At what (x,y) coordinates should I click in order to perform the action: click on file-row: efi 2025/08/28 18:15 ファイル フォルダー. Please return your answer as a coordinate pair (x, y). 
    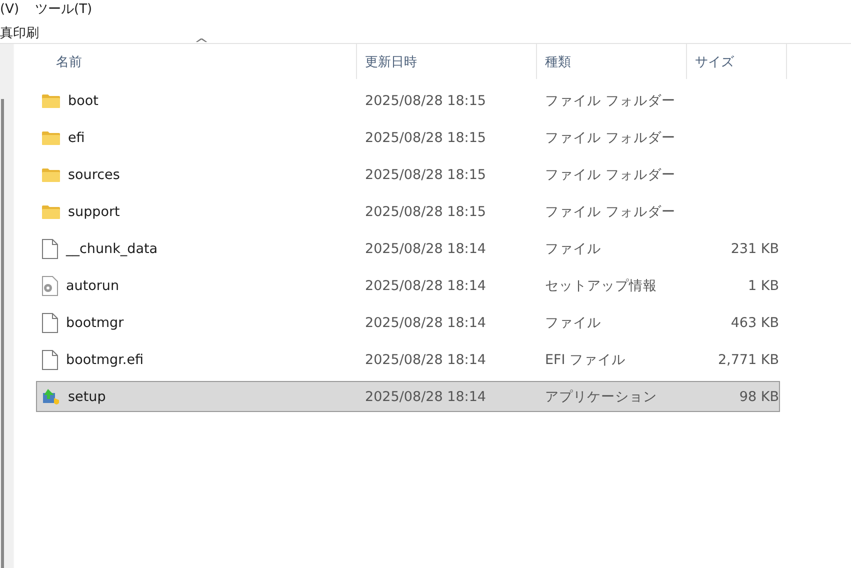
    Looking at the image, I should click on (408, 137).